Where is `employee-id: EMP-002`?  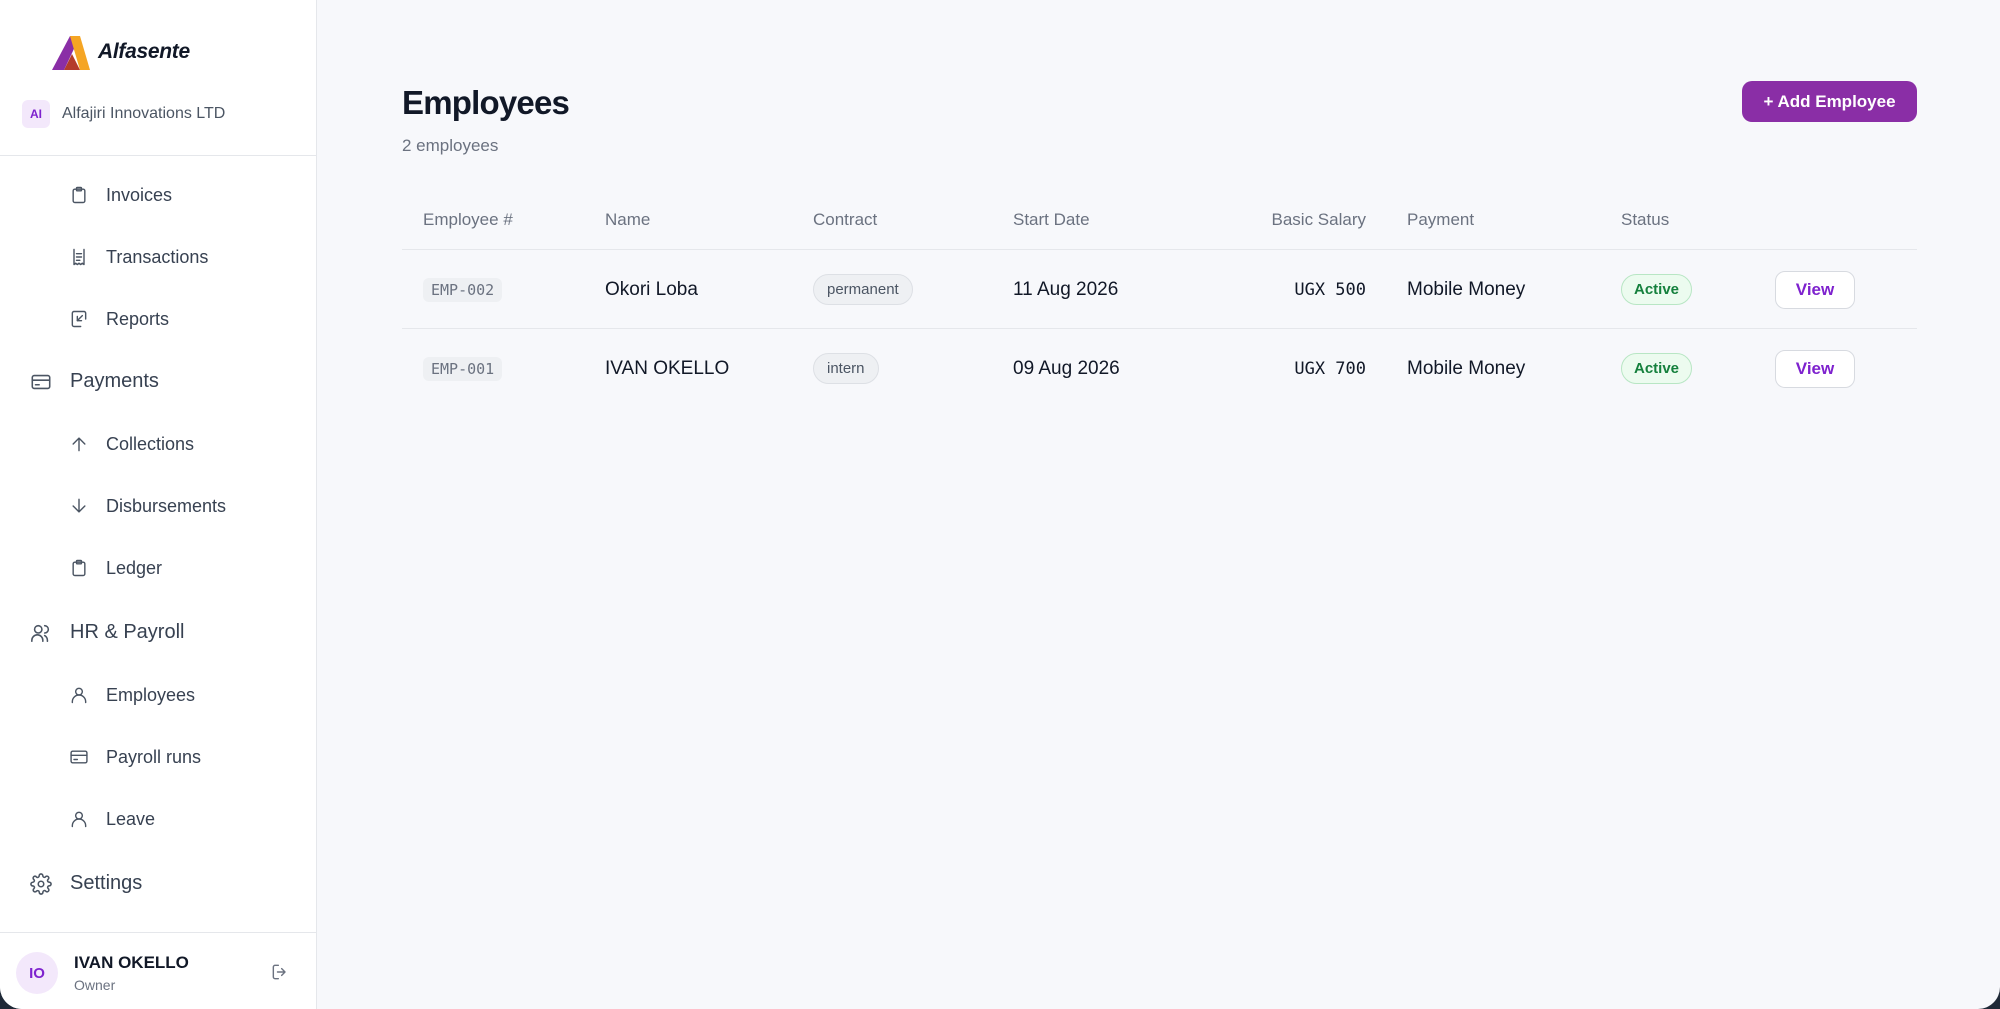
employee-id: EMP-002 is located at coordinates (463, 289).